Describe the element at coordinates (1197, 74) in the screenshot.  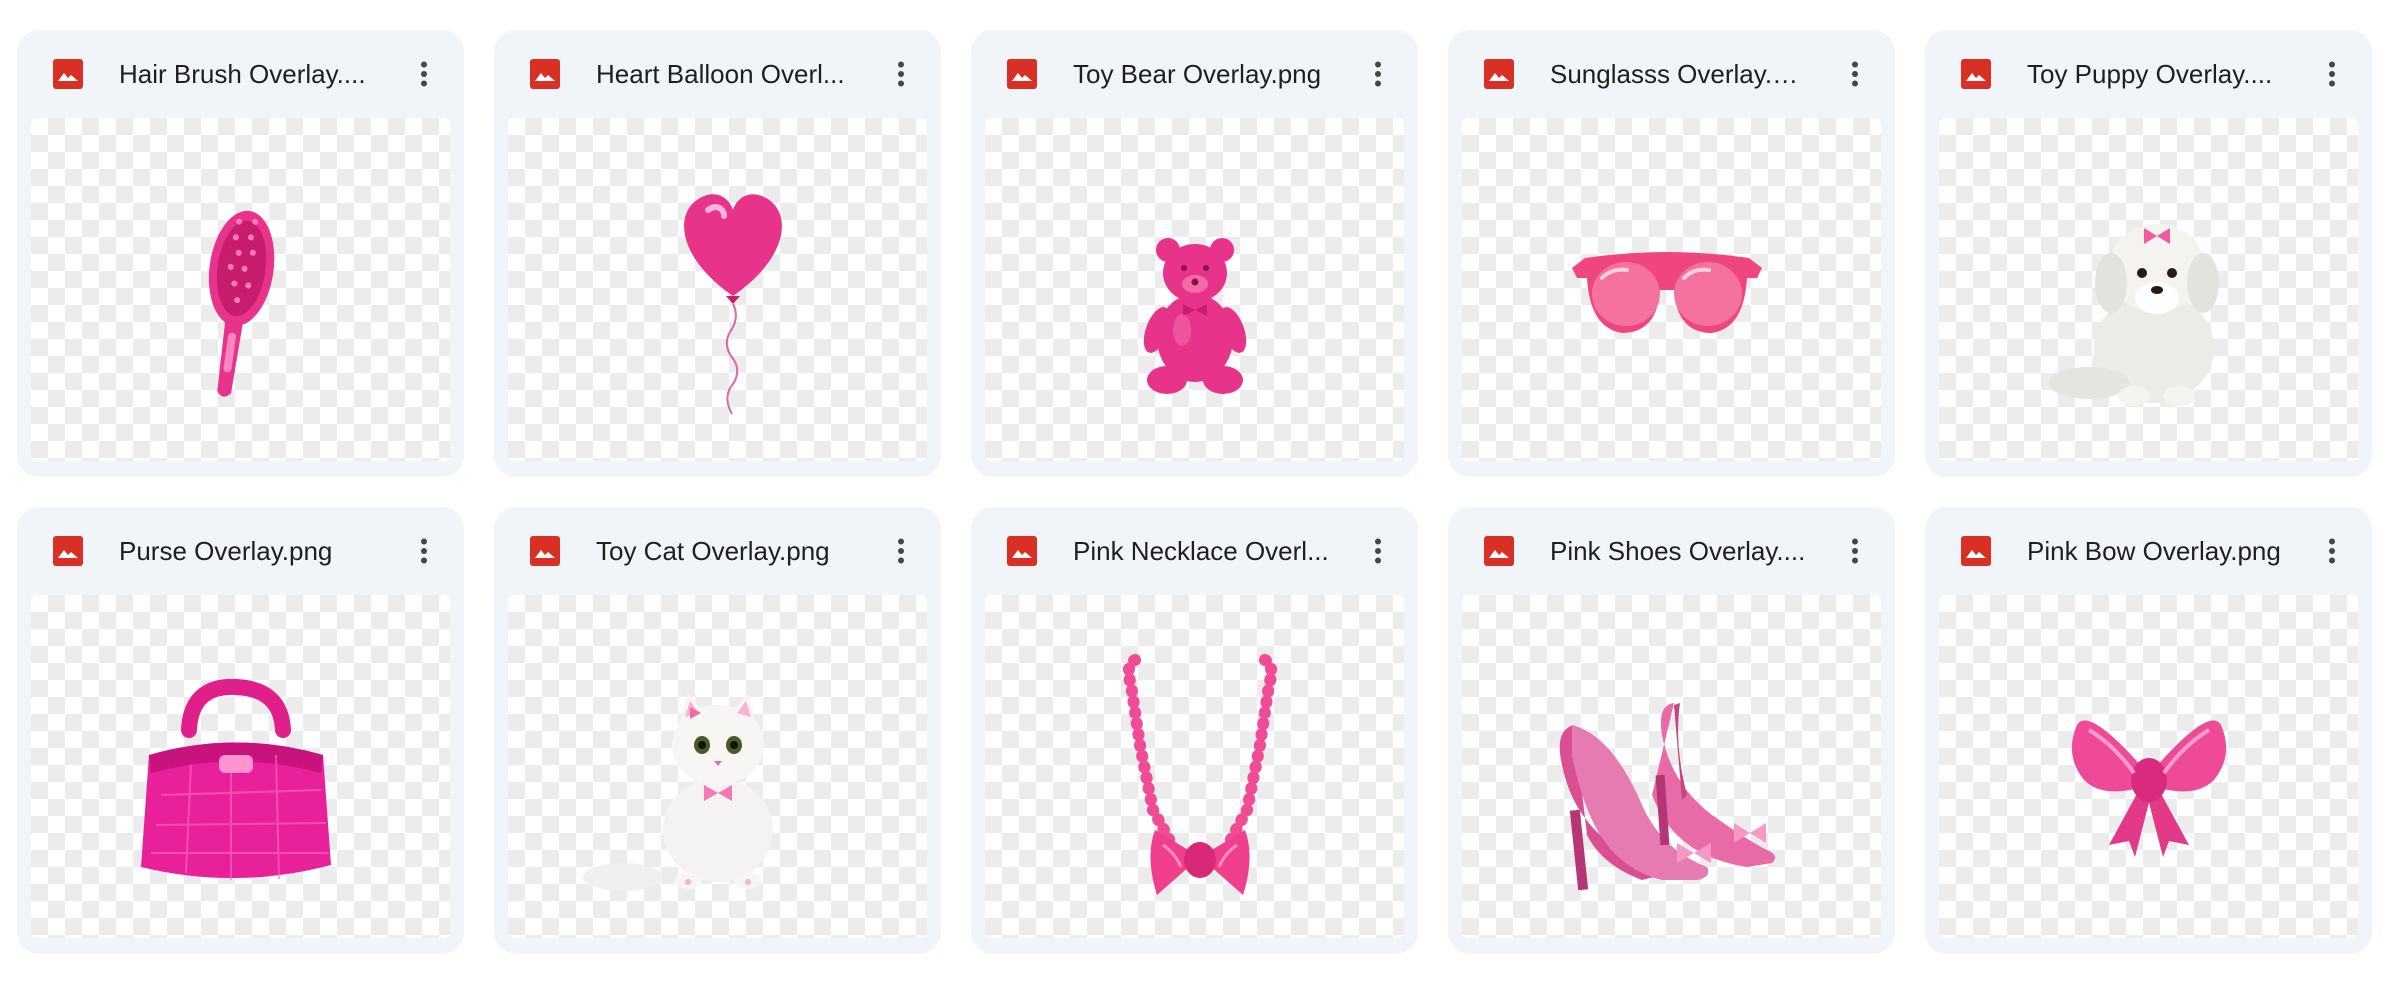
I see `file-name: Toy Bear Overlay.png` at that location.